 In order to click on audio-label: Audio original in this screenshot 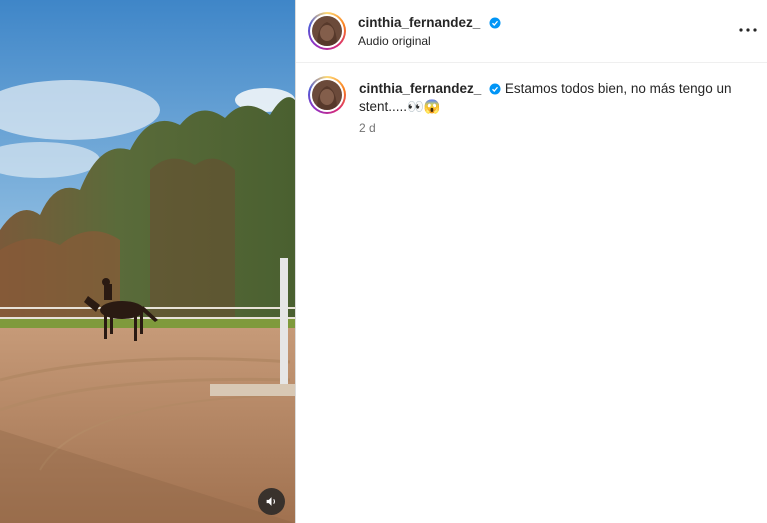, I will do `click(394, 41)`.